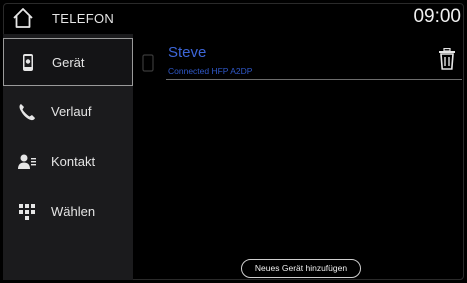  I want to click on trash-icon, so click(447, 59).